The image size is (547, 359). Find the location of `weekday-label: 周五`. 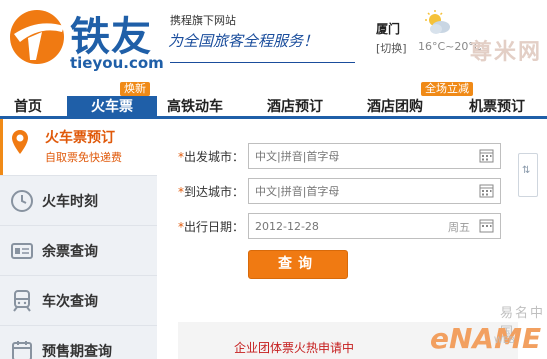

weekday-label: 周五 is located at coordinates (459, 227).